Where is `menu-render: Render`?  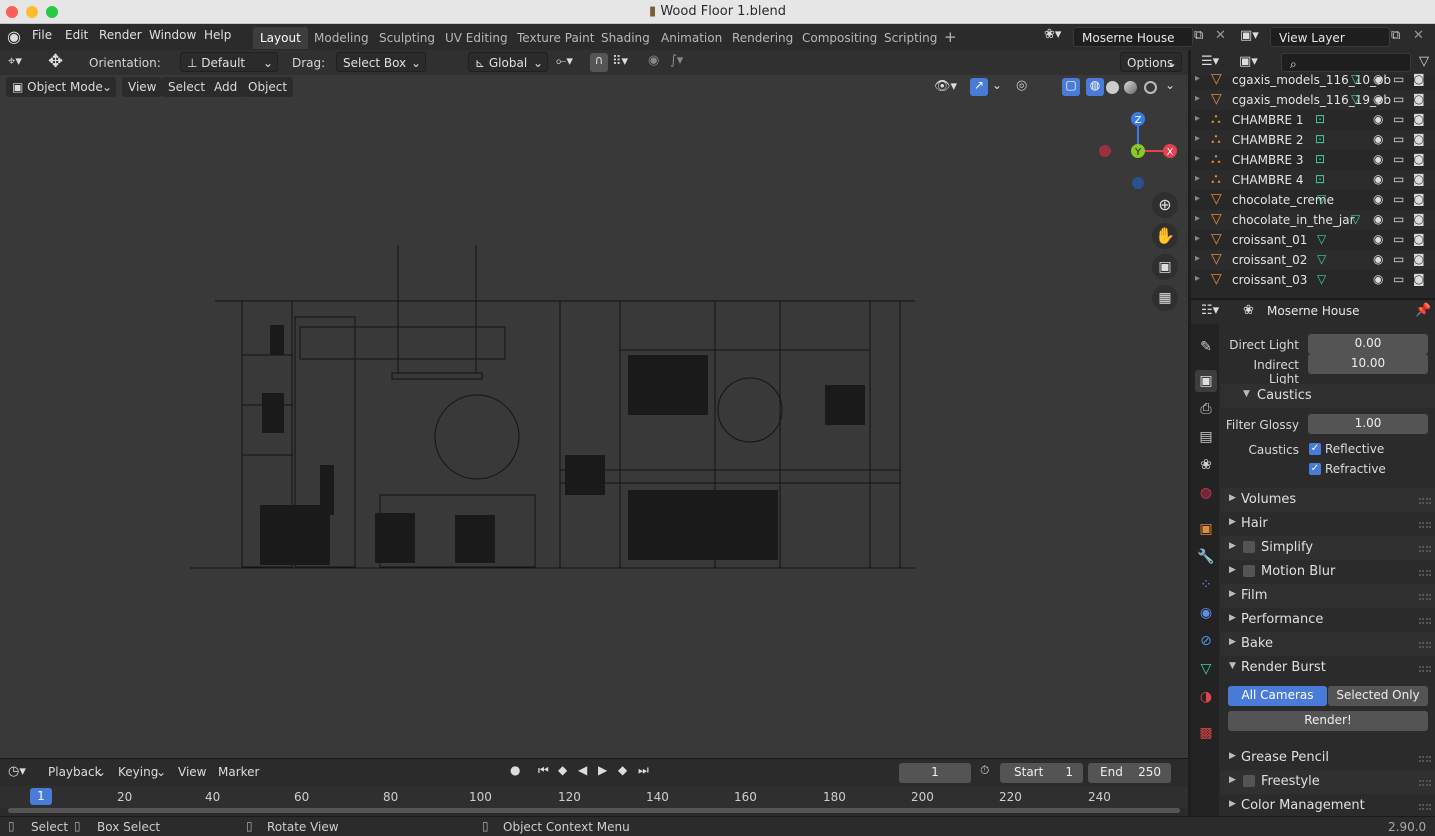 menu-render: Render is located at coordinates (120, 35).